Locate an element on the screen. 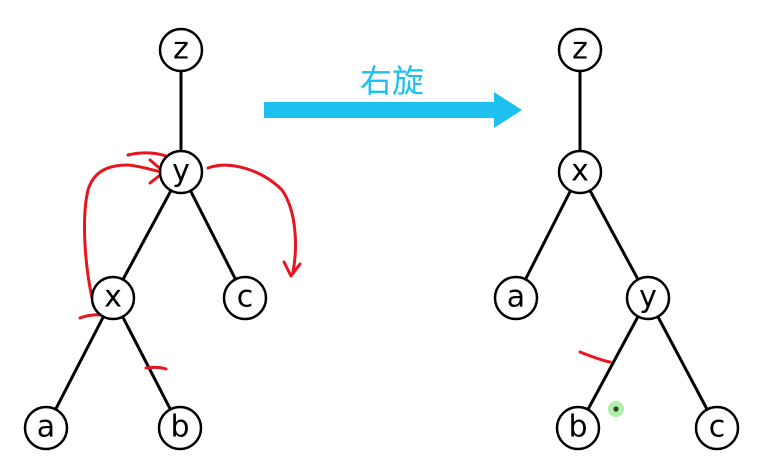  left-node-z-label: z is located at coordinates (181, 49).